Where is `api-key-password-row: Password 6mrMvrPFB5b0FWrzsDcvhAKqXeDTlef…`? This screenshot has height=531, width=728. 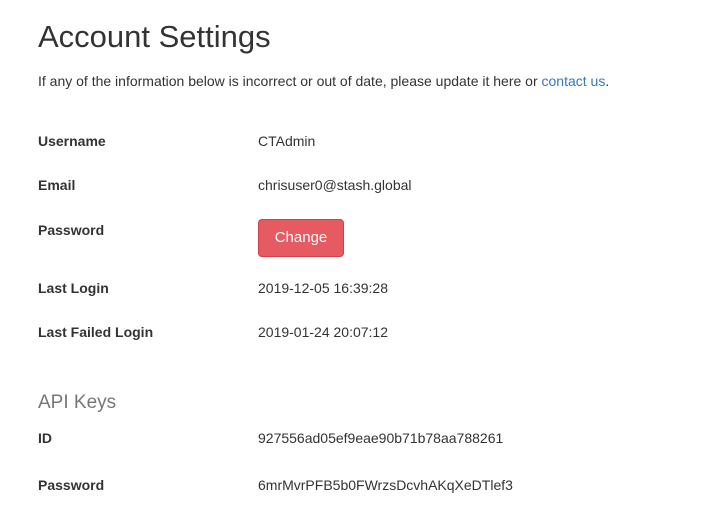
api-key-password-row: Password 6mrMvrPFB5b0FWrzsDcvhAKqXeDTlef… is located at coordinates (368, 485).